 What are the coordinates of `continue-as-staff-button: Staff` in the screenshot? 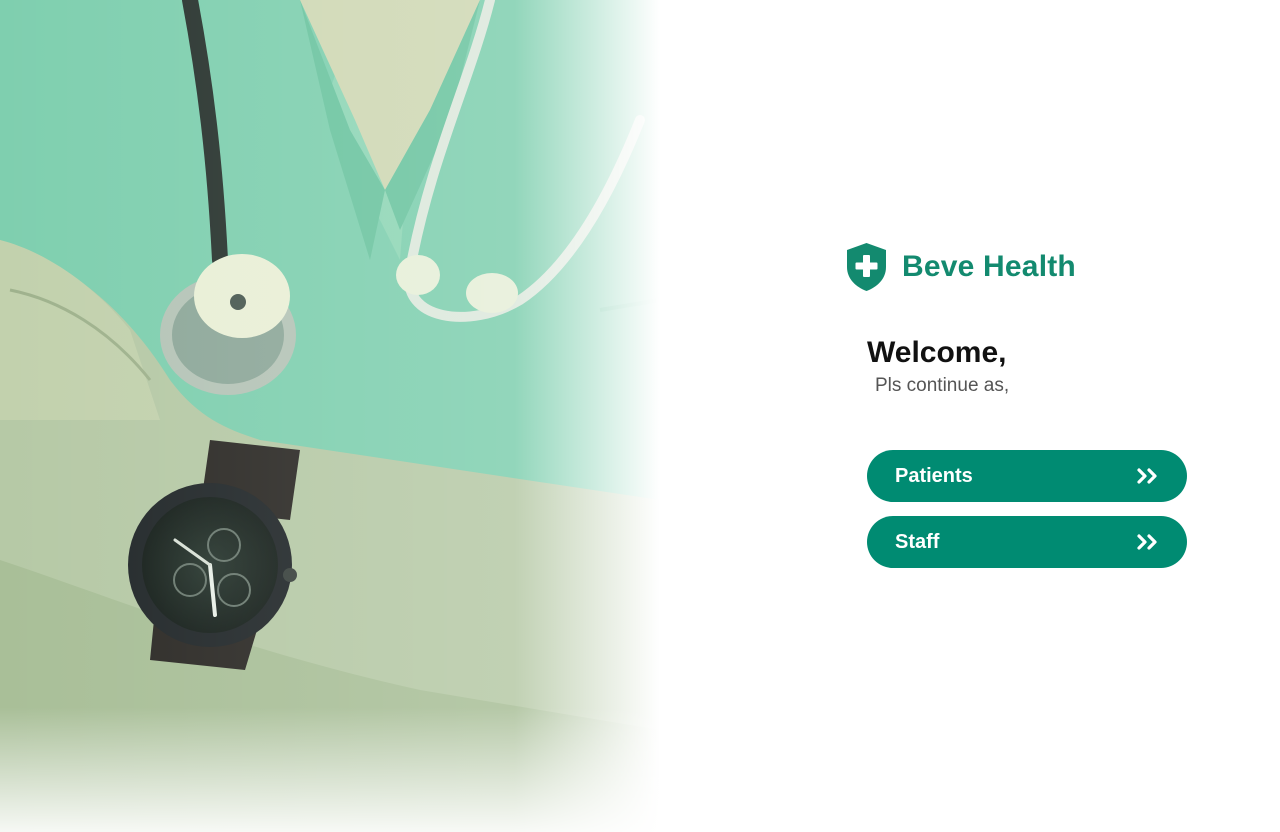 It's located at (1027, 542).